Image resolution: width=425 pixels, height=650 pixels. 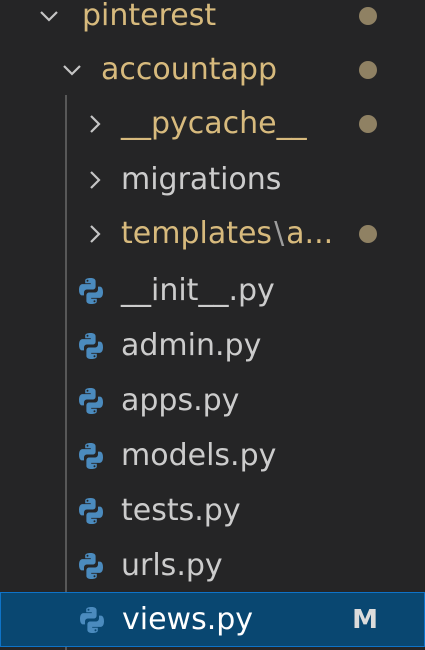 I want to click on tree-item-file: __init__.py, so click(x=212, y=290).